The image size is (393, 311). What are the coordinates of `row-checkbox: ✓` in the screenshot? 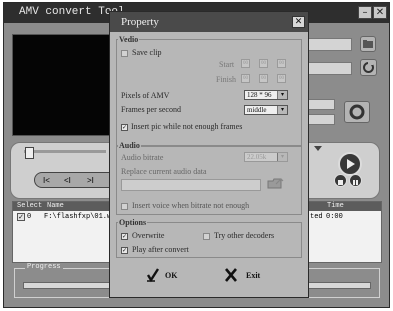 It's located at (21, 217).